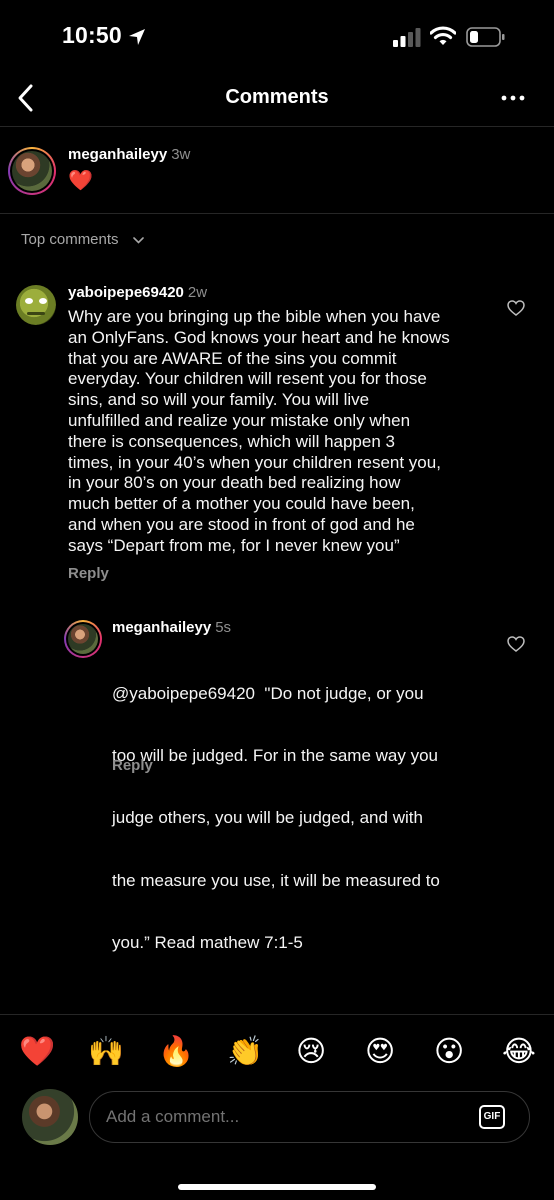 Image resolution: width=554 pixels, height=1200 pixels. Describe the element at coordinates (106, 1051) in the screenshot. I see `reaction-raised-hands: 🙌` at that location.